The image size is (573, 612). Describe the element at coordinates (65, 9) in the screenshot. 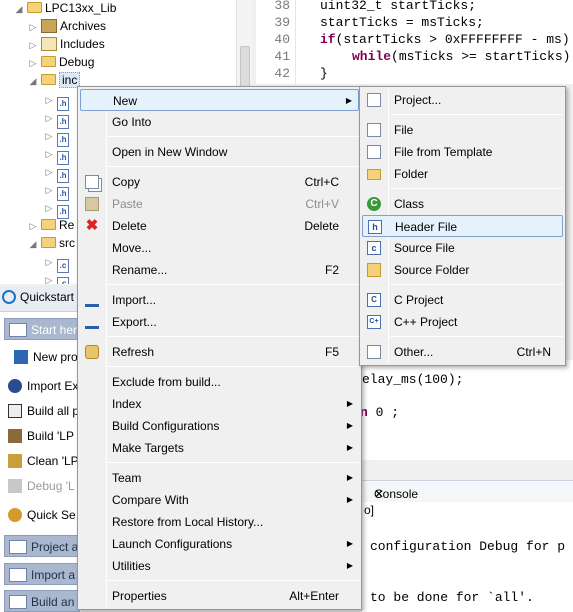

I see `tree-item-project: ◢ LPC13xx_Lib` at that location.